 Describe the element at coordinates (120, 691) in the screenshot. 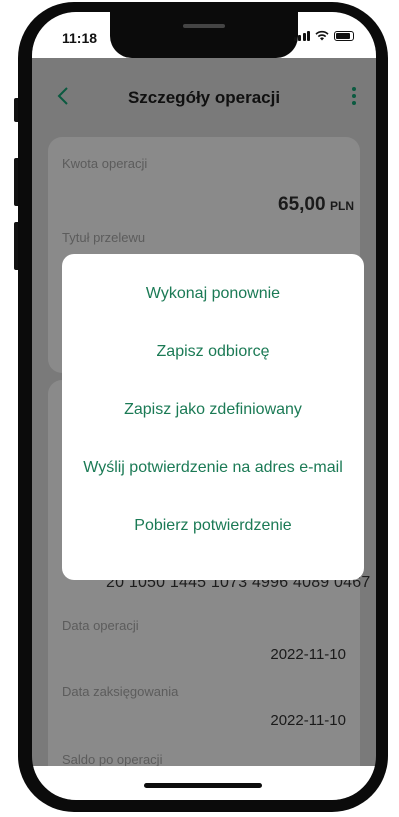

I see `posting-date-label: Data zaksięgowania` at that location.